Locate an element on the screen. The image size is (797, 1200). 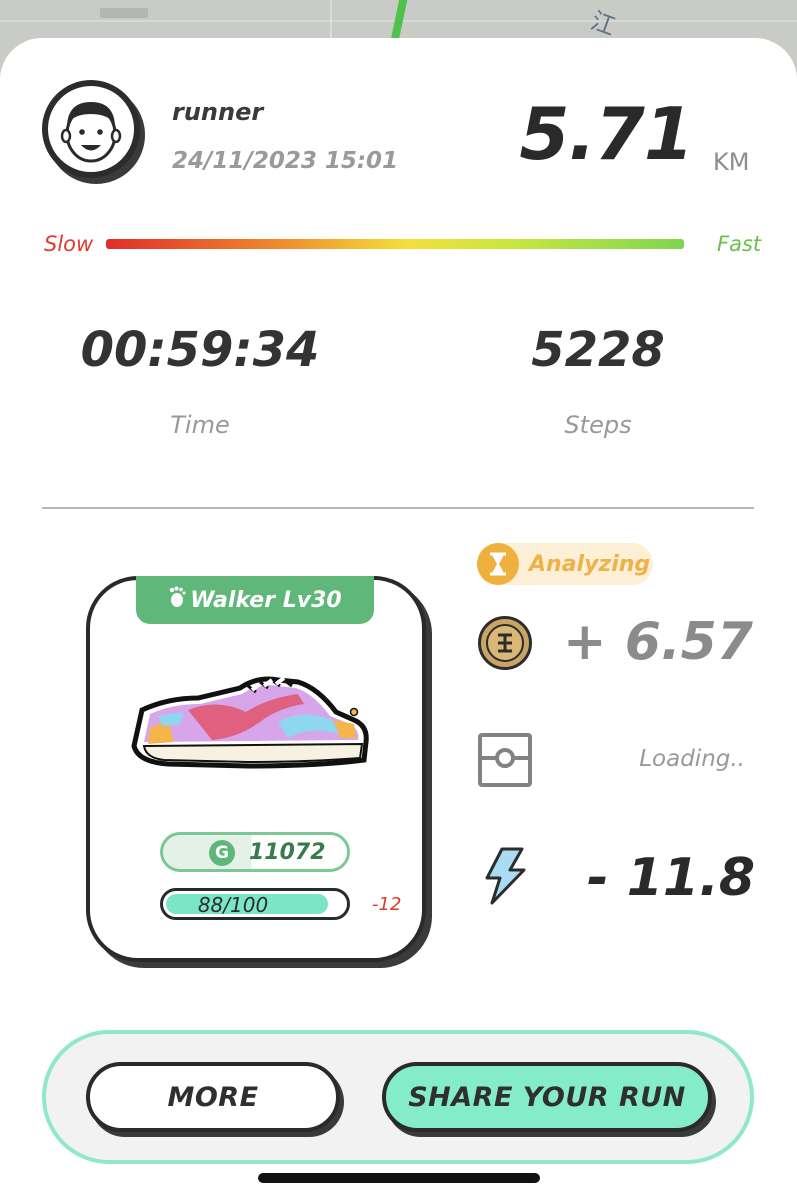
sneaker-type-tag: Walker Lv30 is located at coordinates (255, 600).